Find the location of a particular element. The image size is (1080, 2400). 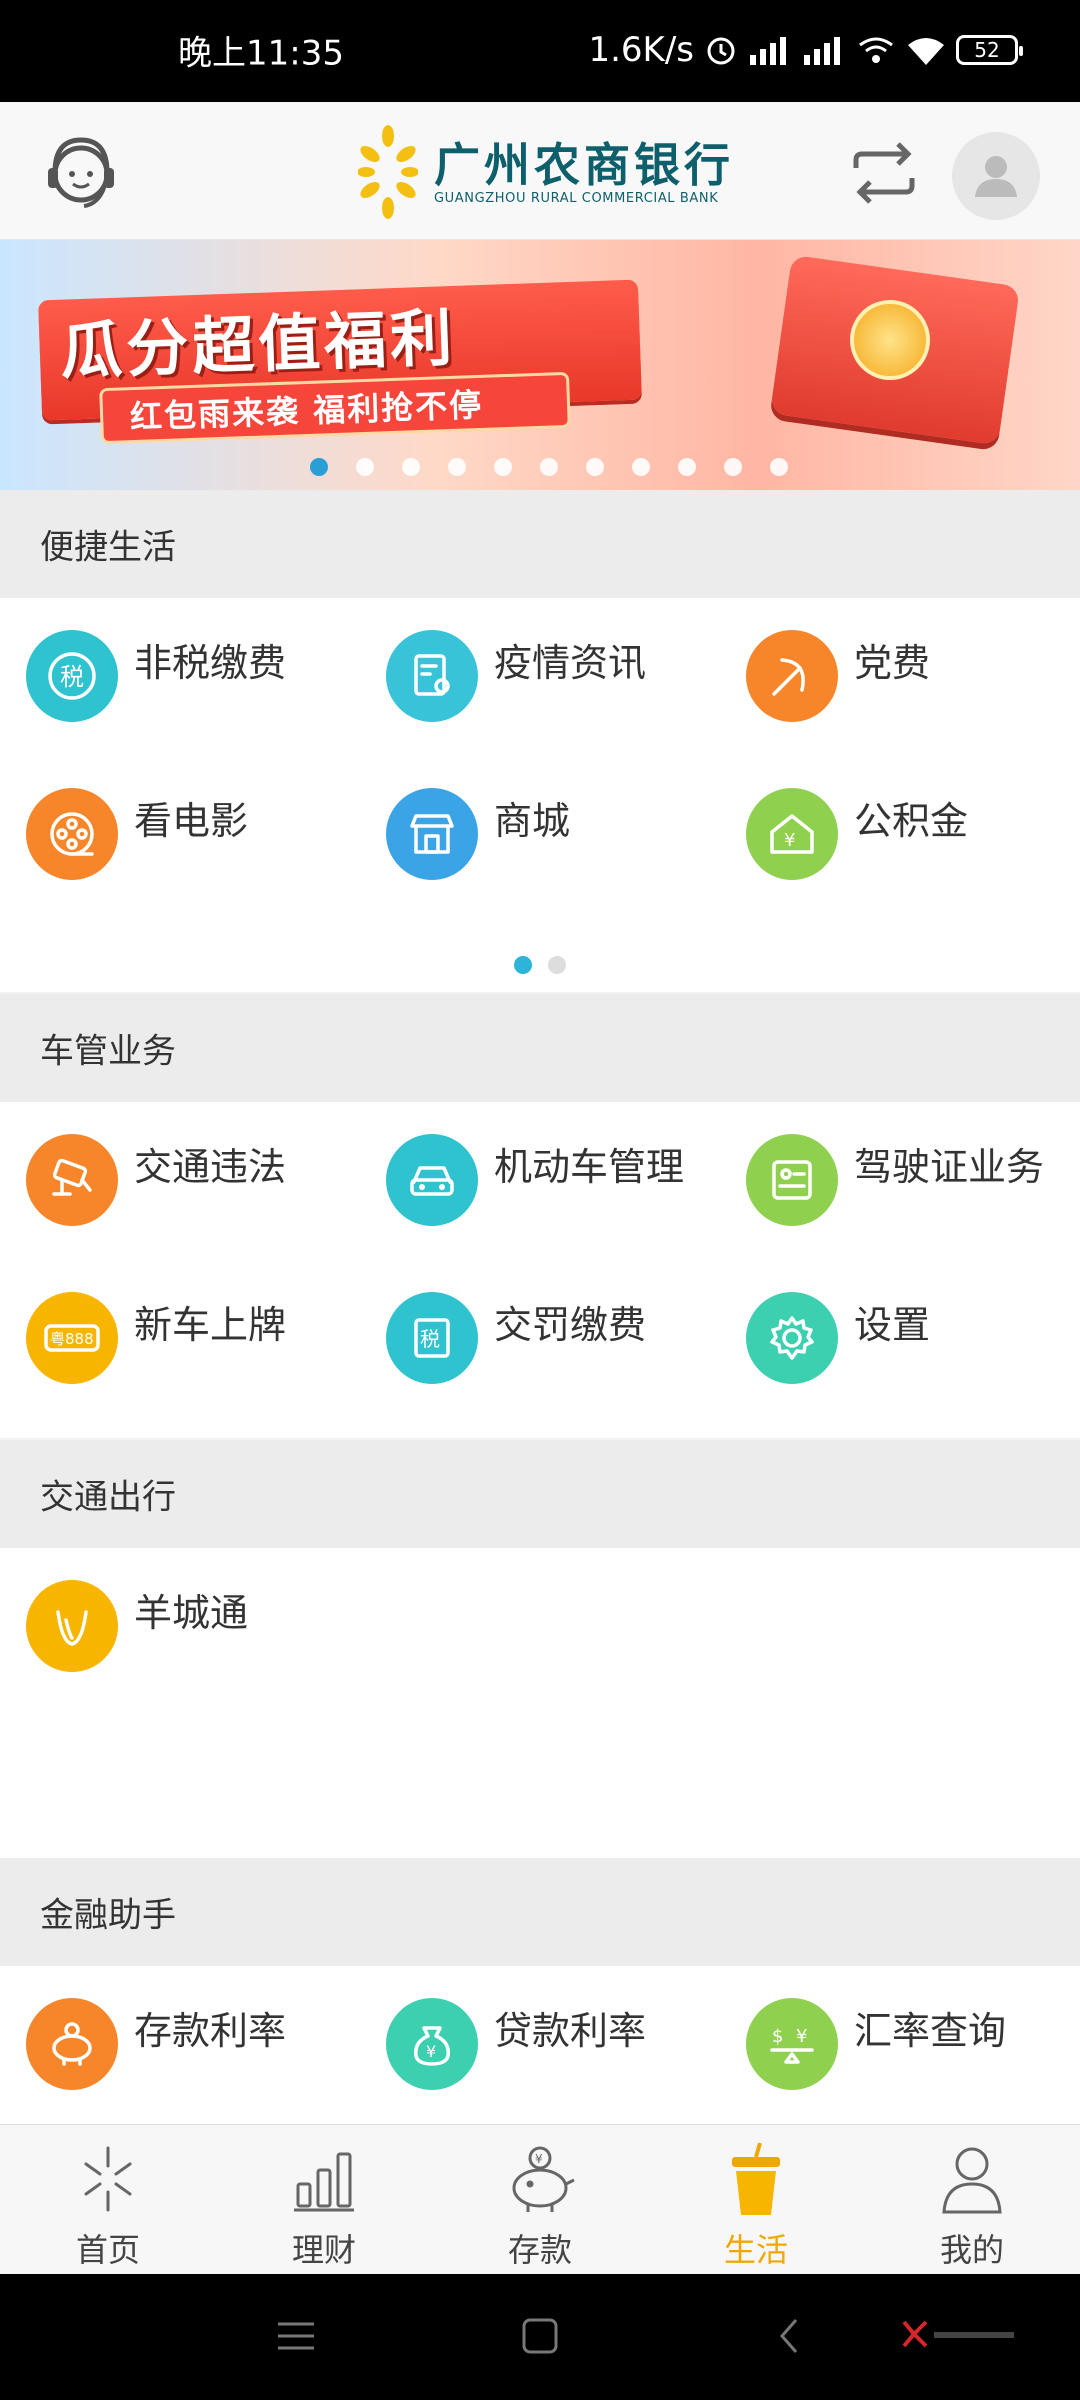

gear-icon is located at coordinates (792, 1338).